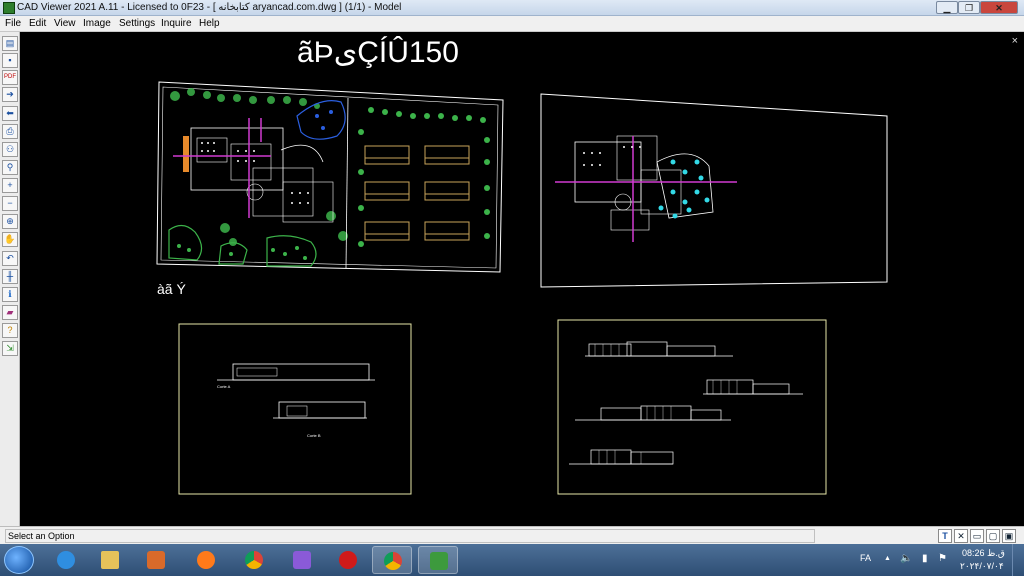 This screenshot has height=576, width=1024. Describe the element at coordinates (171, 289) in the screenshot. I see `drawing-label-text: àã Ý` at that location.